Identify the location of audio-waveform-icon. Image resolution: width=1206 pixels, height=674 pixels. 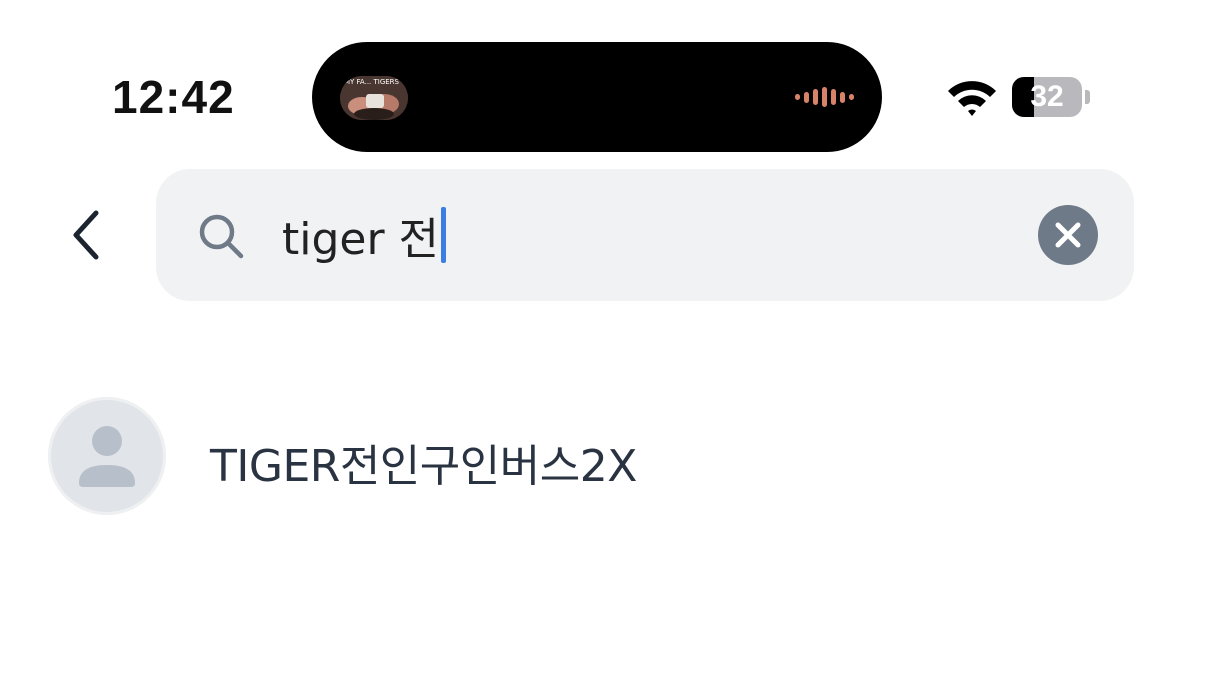
(824, 97).